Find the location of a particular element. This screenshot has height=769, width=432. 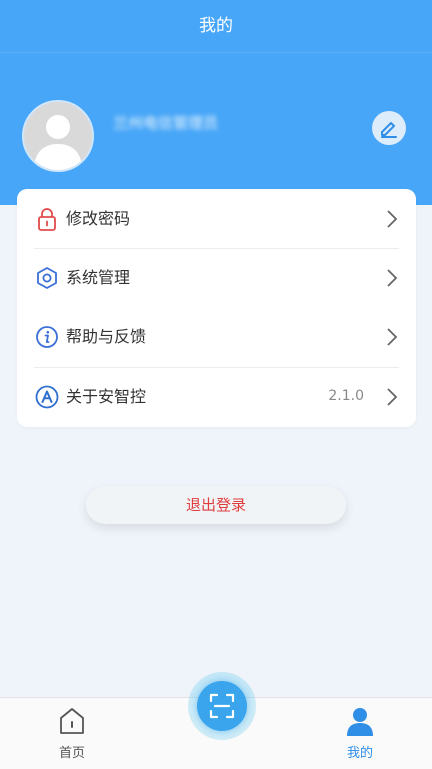

avatar-placeholder-icon is located at coordinates (58, 136).